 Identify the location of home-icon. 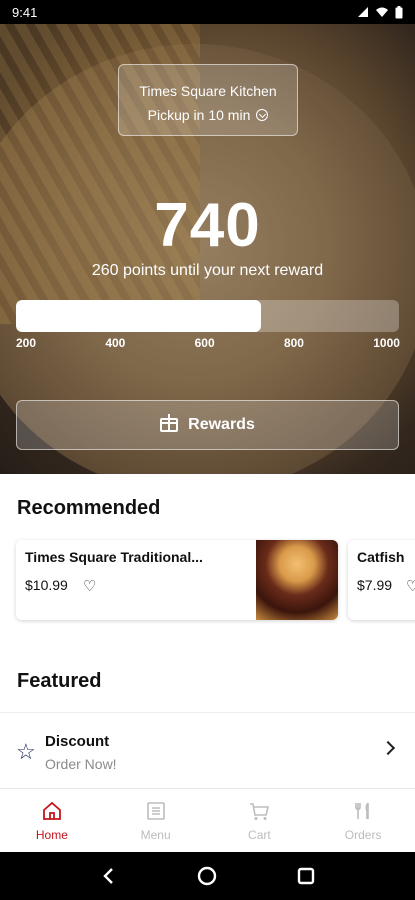
(52, 811).